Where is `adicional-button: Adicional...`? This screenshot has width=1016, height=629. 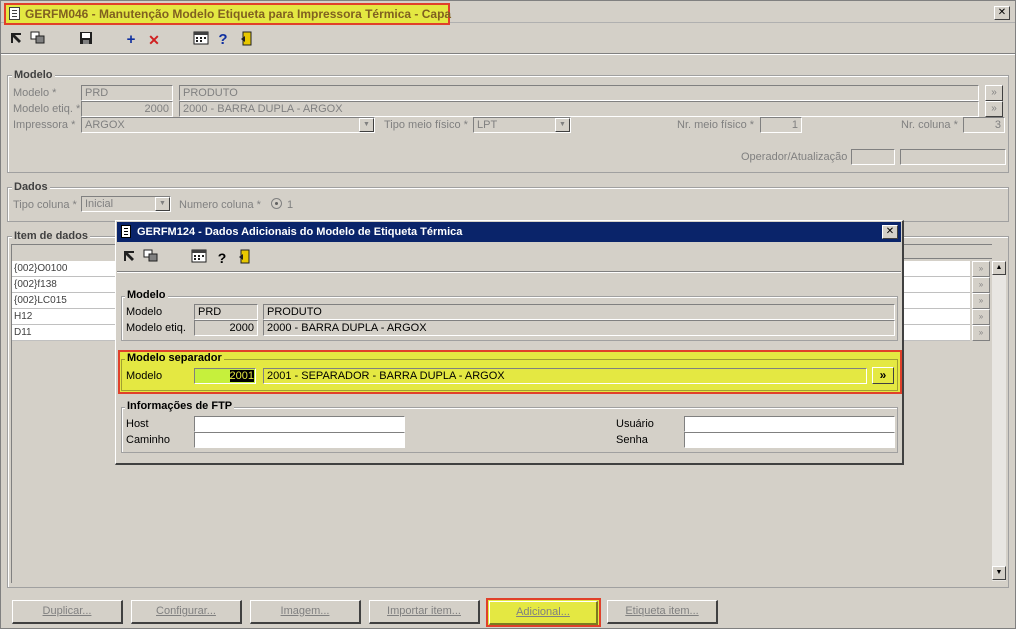
adicional-button: Adicional... is located at coordinates (543, 613).